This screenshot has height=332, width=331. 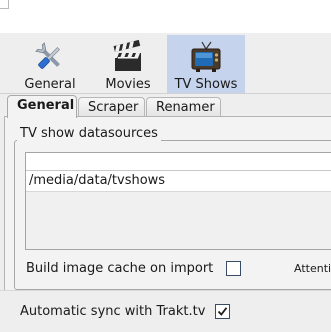 I want to click on toolbar-general-button: General, so click(x=50, y=64).